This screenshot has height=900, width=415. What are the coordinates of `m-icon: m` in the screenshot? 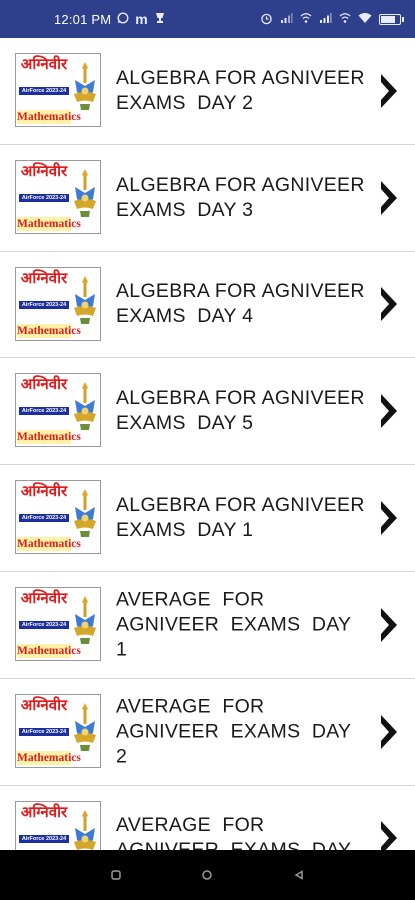 It's located at (141, 19).